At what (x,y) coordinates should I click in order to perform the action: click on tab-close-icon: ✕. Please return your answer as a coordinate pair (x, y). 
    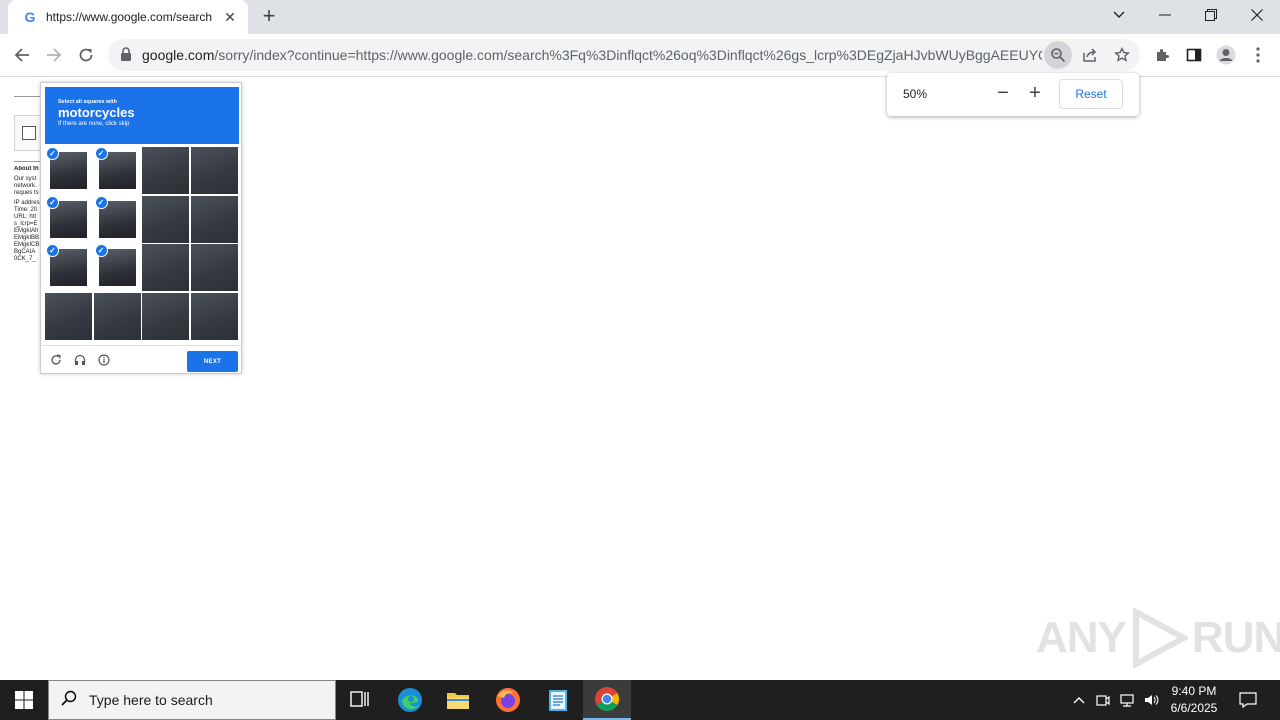
    Looking at the image, I should click on (230, 17).